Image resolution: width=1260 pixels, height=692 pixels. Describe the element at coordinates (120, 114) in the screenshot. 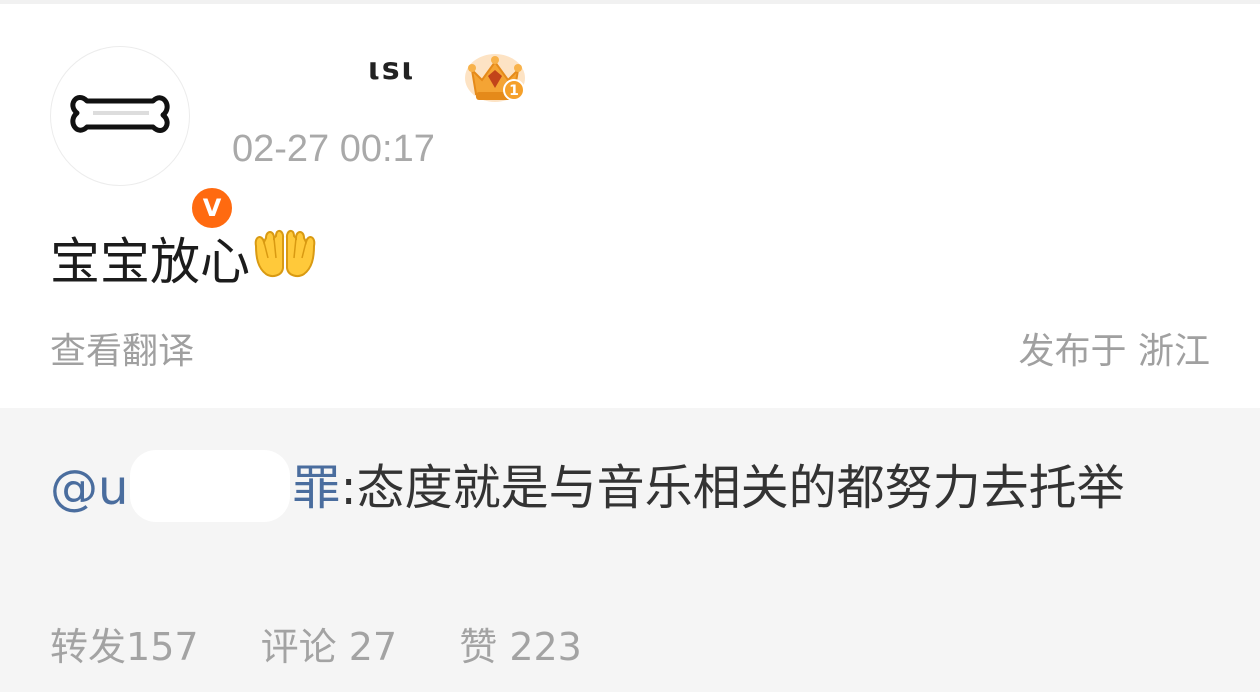

I see `bone-icon` at that location.